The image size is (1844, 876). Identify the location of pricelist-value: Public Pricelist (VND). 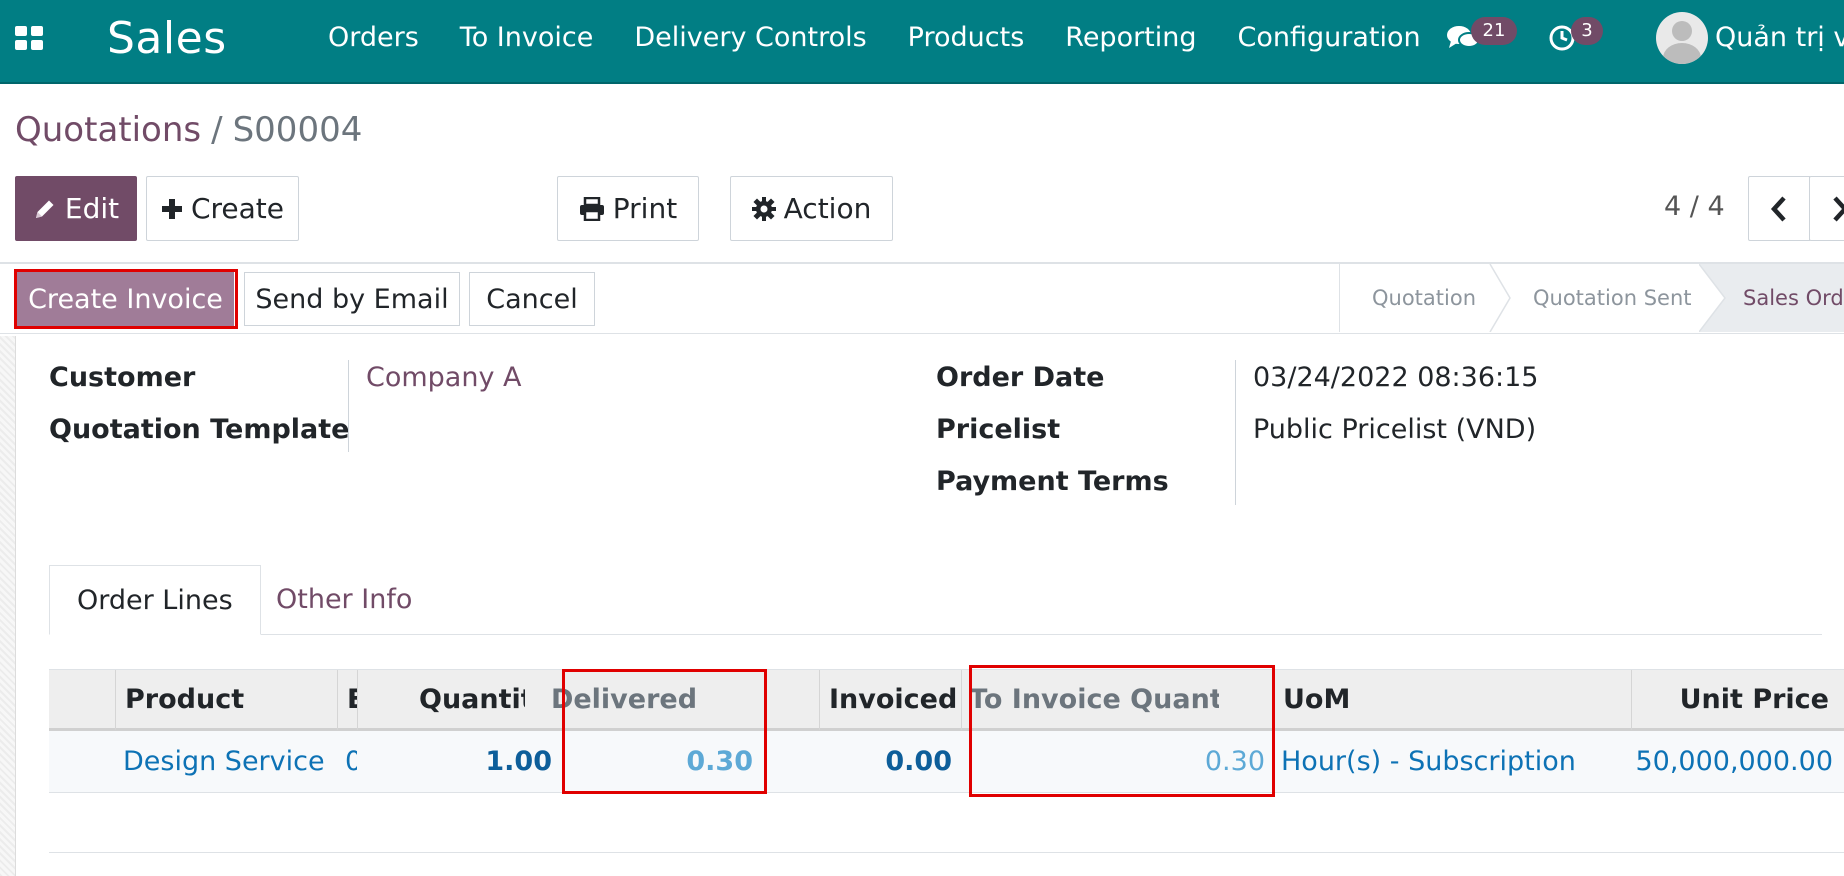
(1394, 429).